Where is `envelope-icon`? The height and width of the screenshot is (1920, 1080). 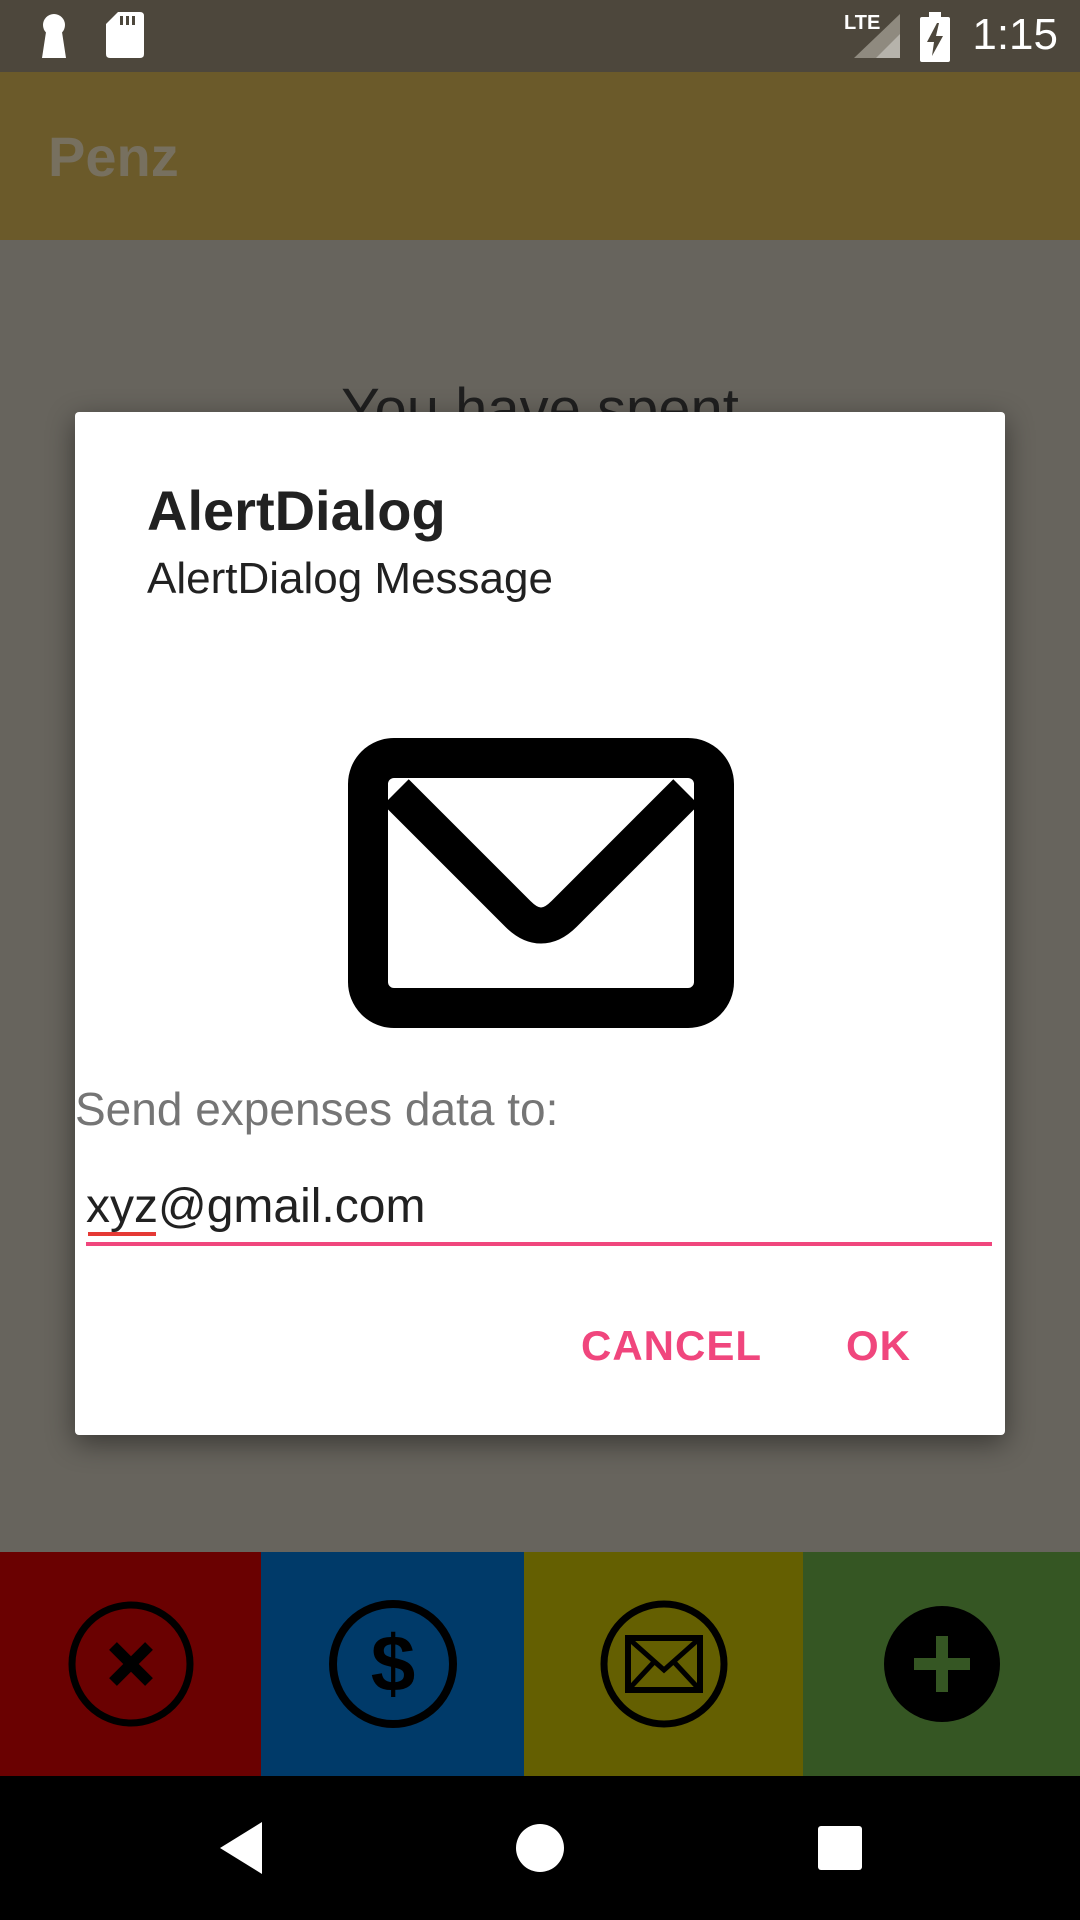
envelope-icon is located at coordinates (541, 883).